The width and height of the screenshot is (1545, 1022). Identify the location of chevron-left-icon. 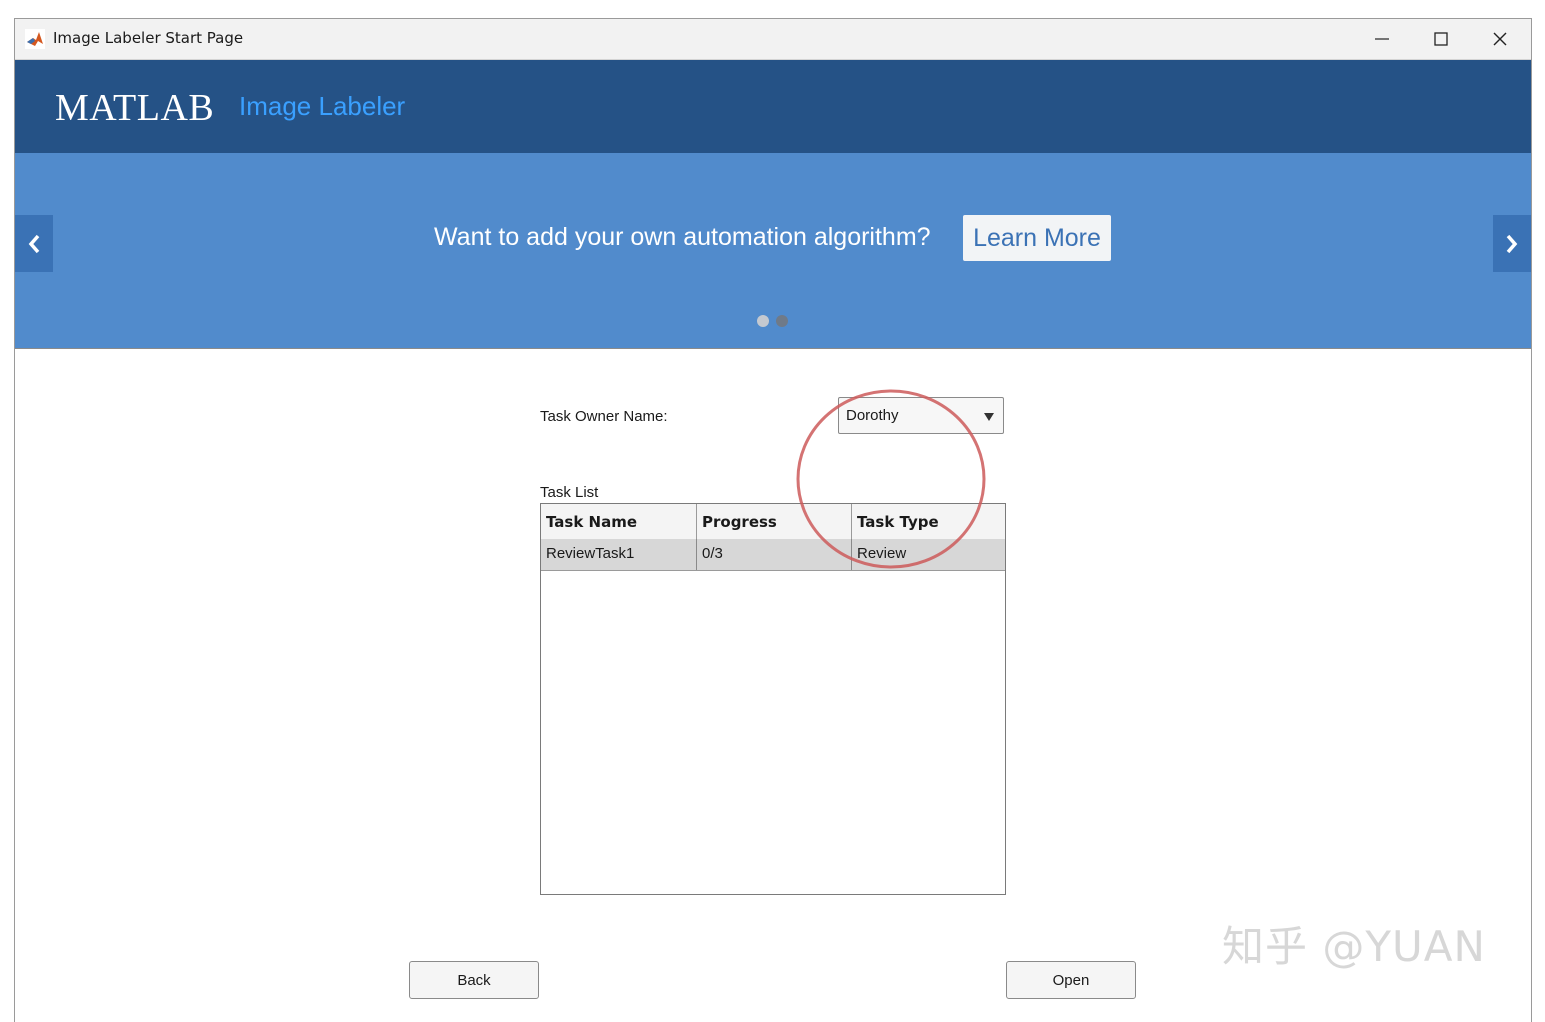
(34, 243).